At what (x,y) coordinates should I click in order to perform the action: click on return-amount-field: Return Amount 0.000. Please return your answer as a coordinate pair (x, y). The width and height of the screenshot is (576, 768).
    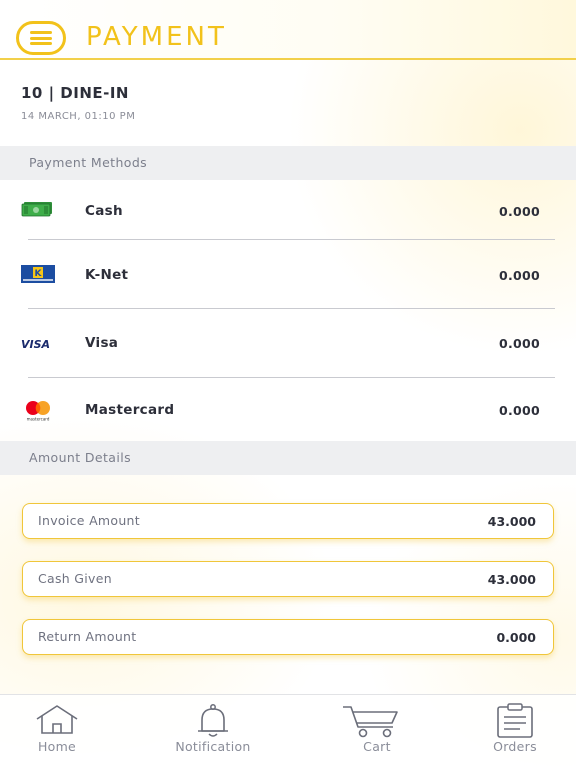
    Looking at the image, I should click on (288, 637).